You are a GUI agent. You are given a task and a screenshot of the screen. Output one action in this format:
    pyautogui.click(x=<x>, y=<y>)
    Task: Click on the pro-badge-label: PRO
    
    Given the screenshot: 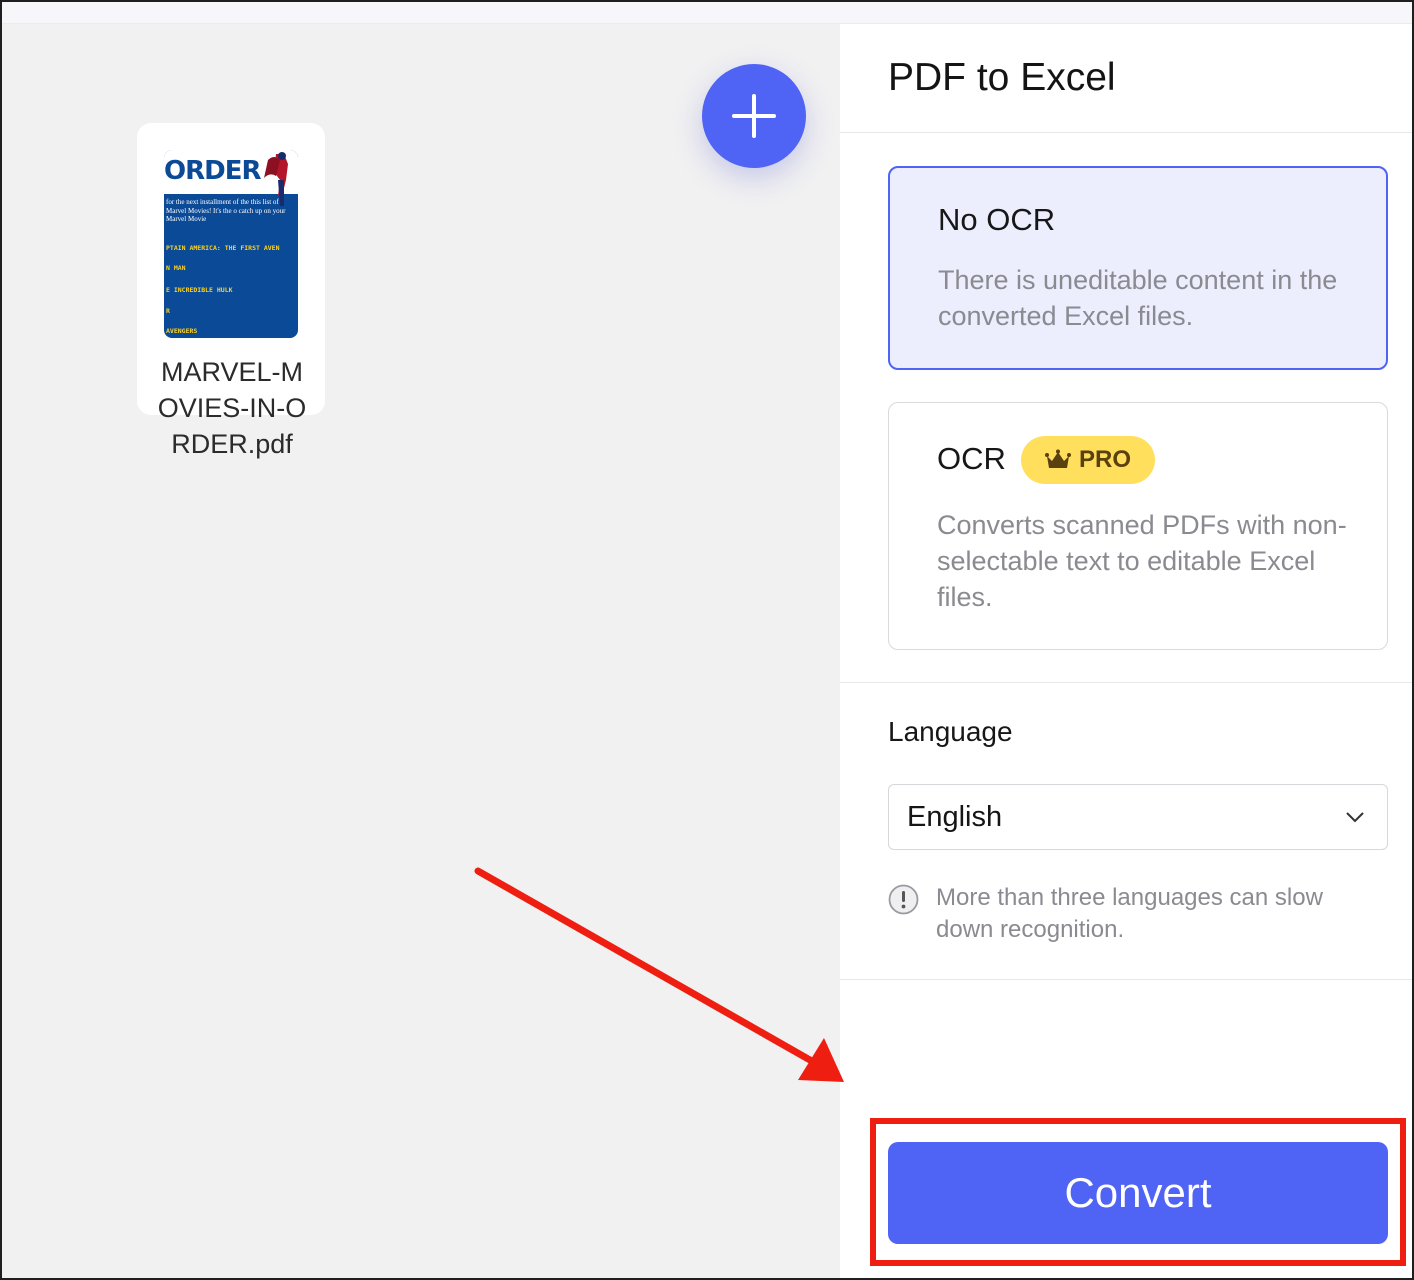 What is the action you would take?
    pyautogui.click(x=1104, y=459)
    